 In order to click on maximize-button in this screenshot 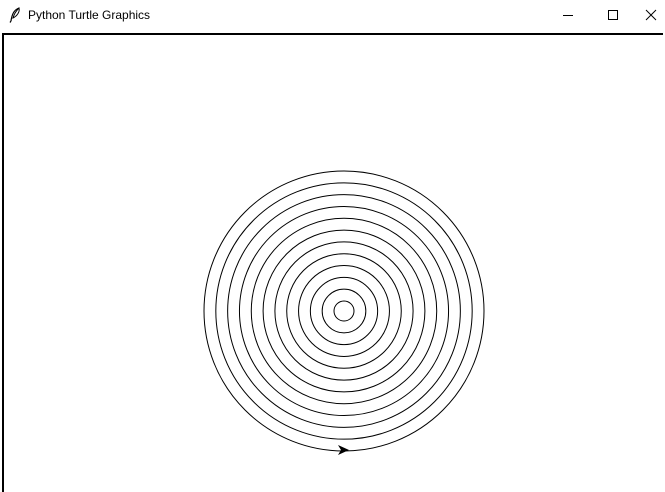, I will do `click(613, 15)`.